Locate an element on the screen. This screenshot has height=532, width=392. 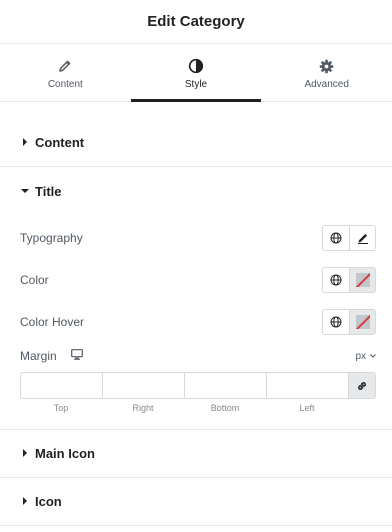
desktop-icon is located at coordinates (76, 356).